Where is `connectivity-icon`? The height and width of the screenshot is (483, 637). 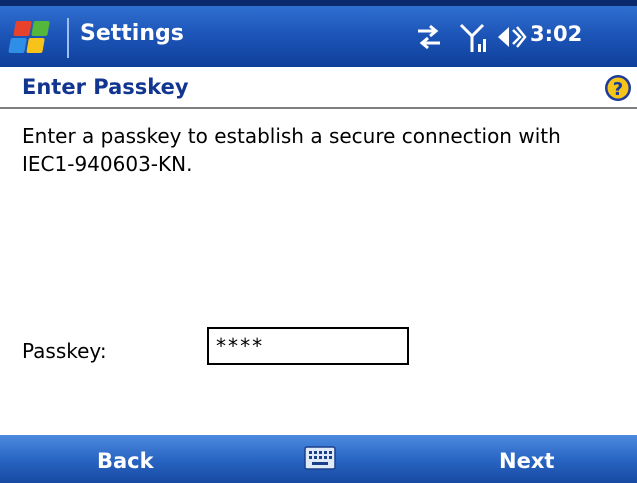
connectivity-icon is located at coordinates (429, 37).